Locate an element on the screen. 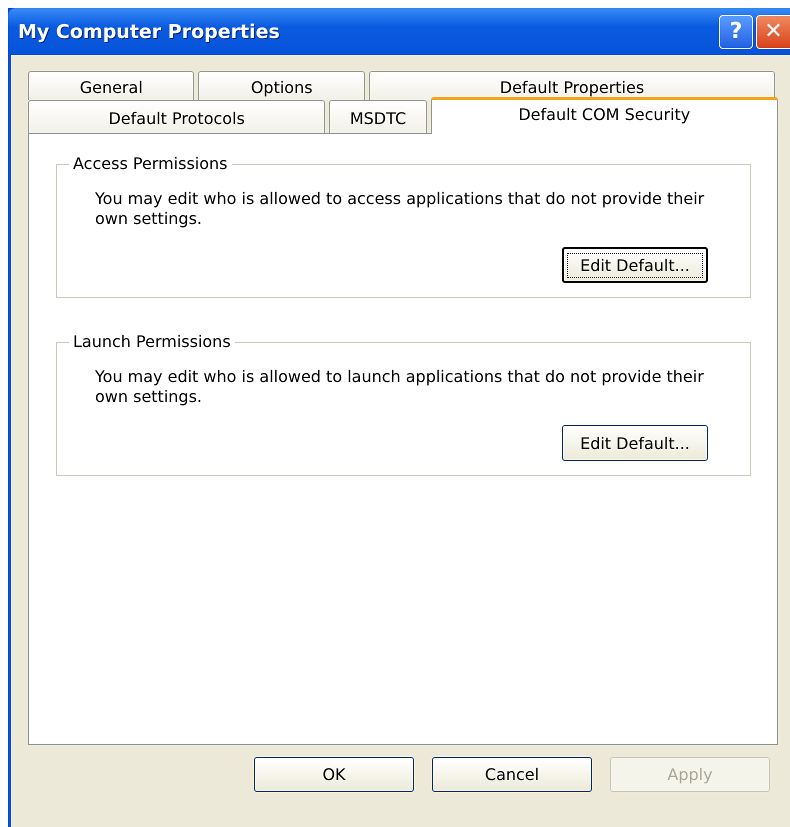 The image size is (790, 827). tab: Default Protocols is located at coordinates (177, 117).